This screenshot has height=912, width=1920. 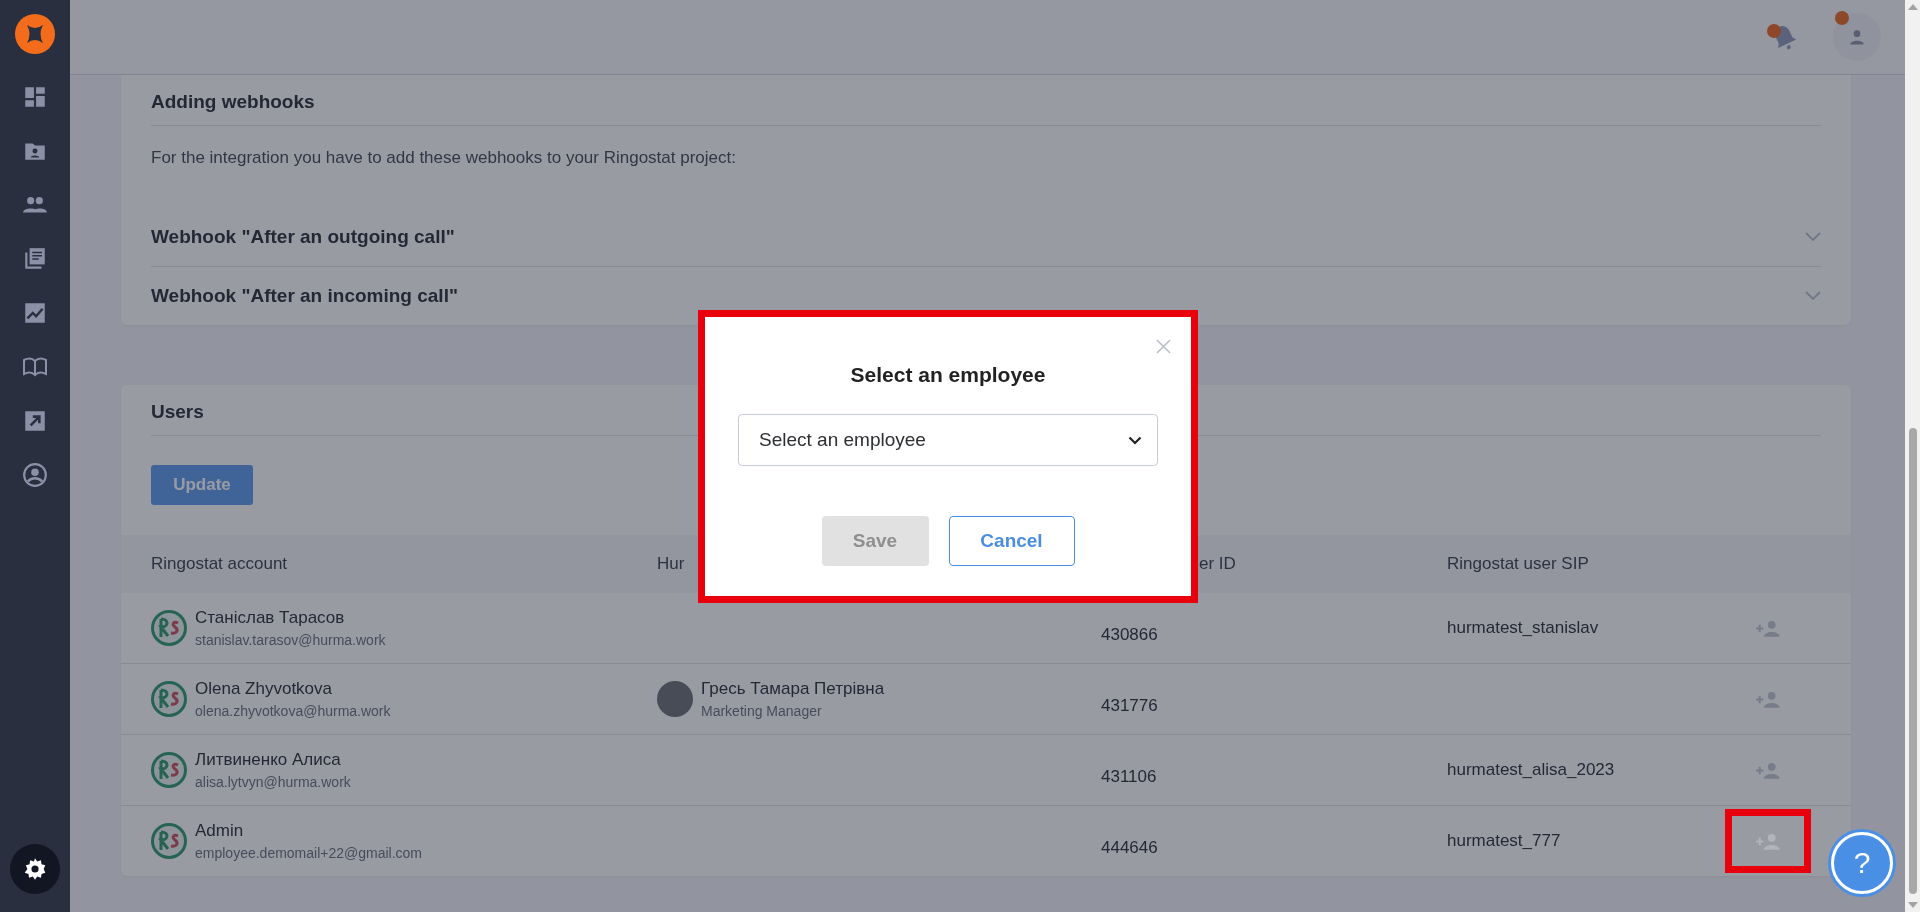 I want to click on account-name: Станіслав Тарасов, so click(x=270, y=618).